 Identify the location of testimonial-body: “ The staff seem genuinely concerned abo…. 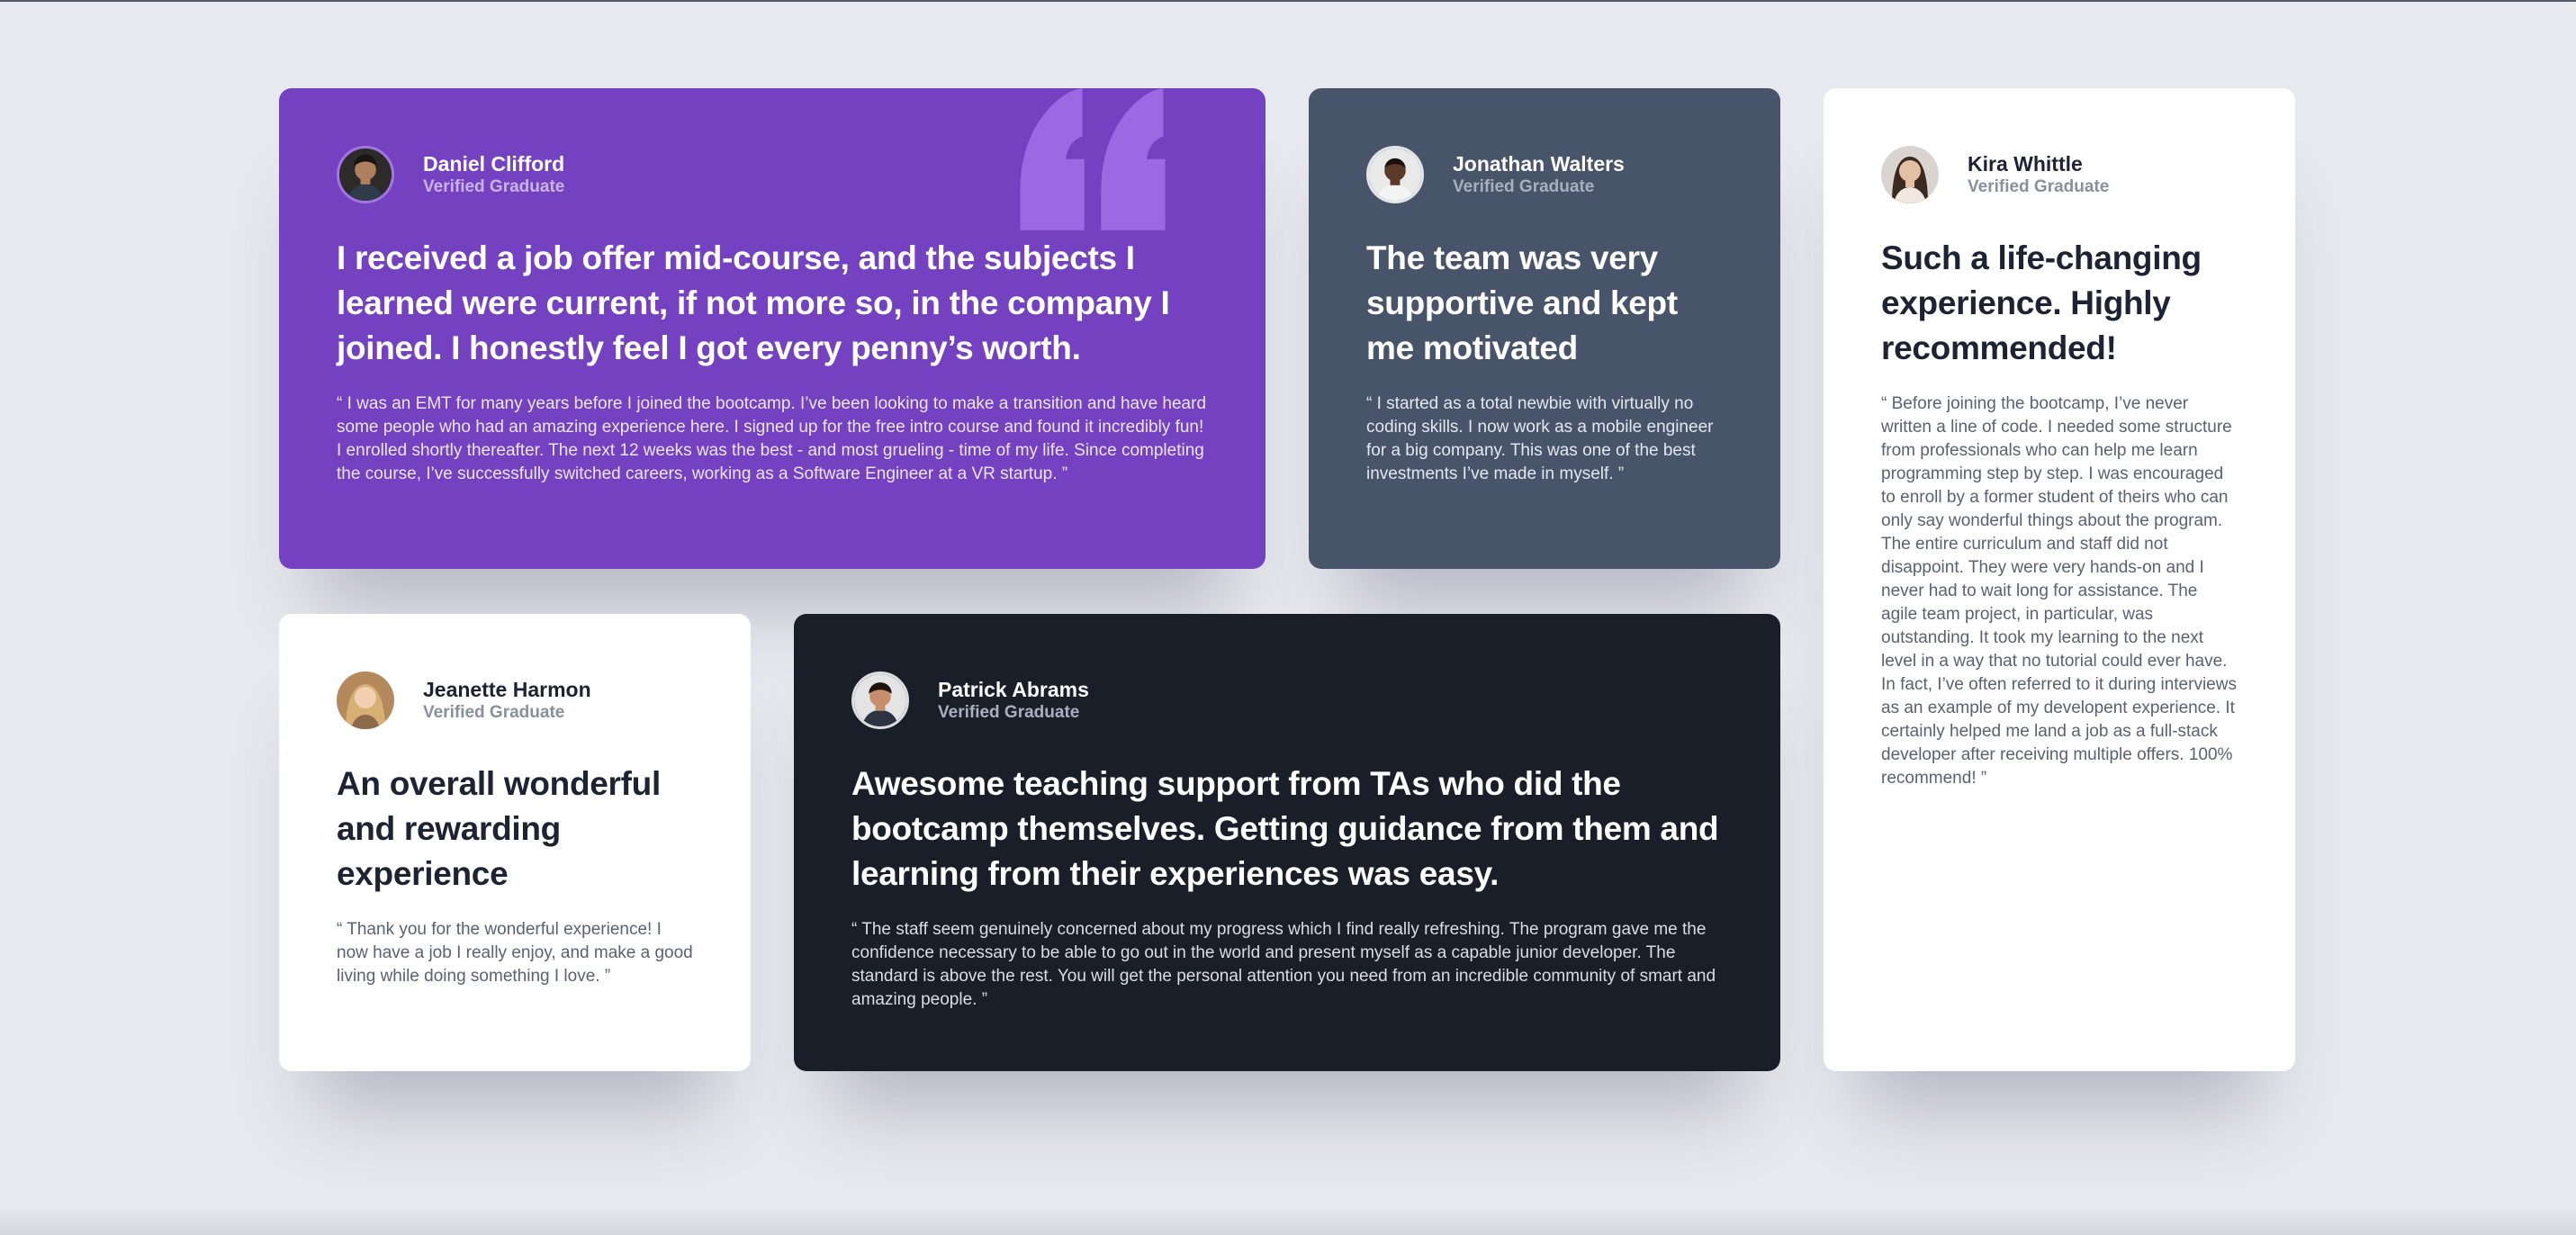
(1283, 964).